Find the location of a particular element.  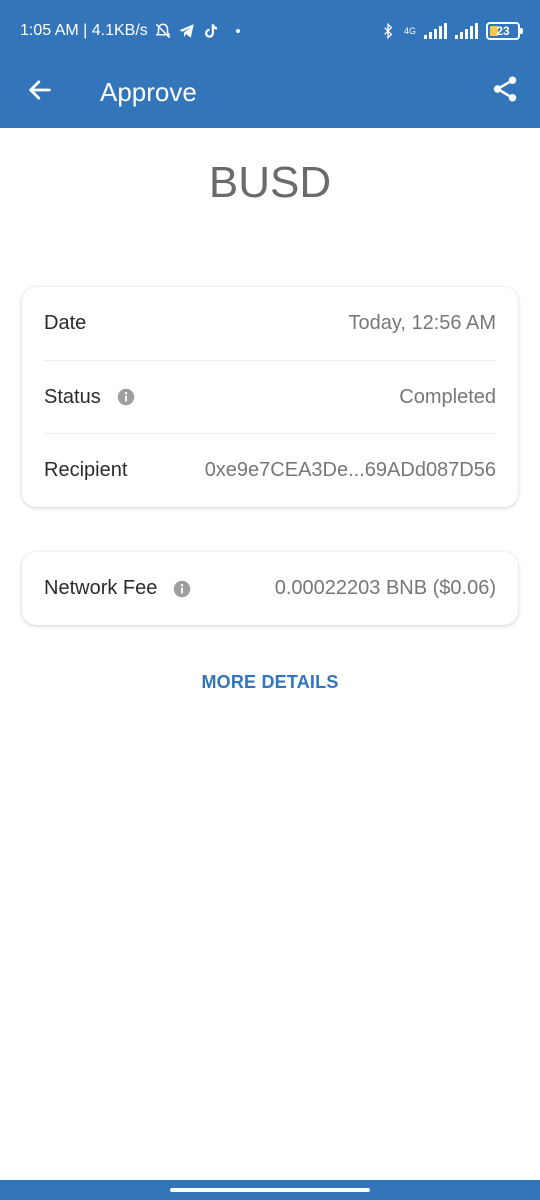

network-4g-icon: 4G is located at coordinates (410, 31).